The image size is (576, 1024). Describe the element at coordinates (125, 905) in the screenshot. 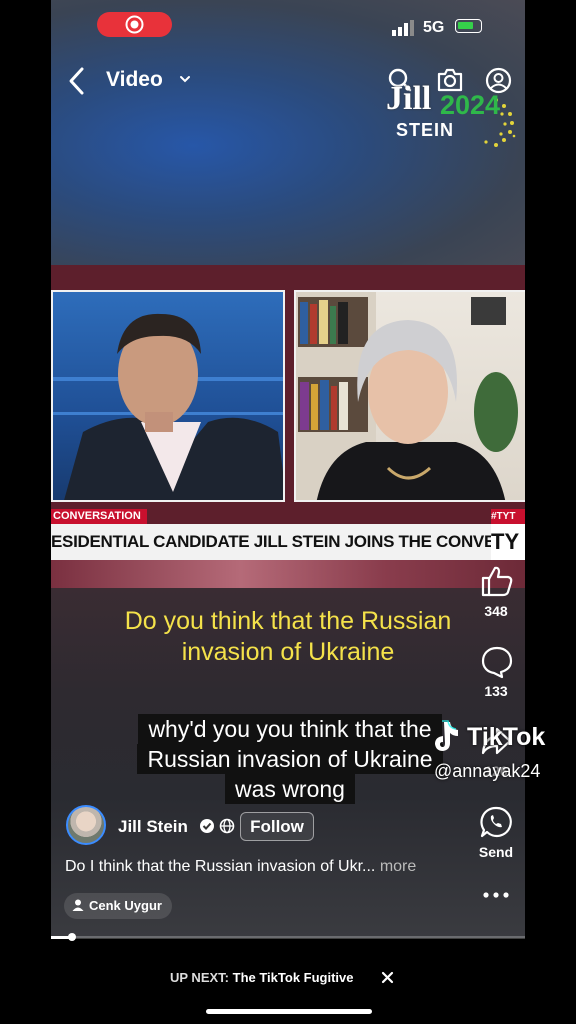

I see `mention-chip-label: Cenk Uygur` at that location.